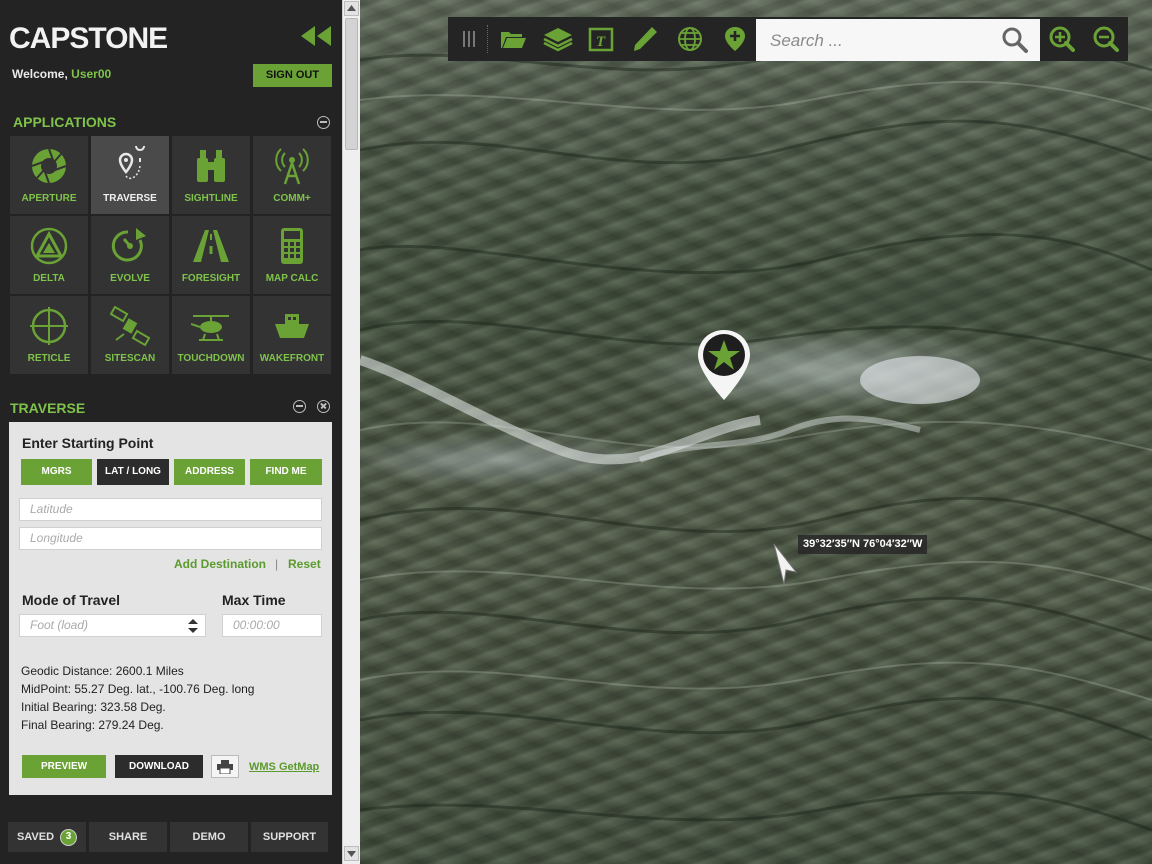  I want to click on app-tile-foresight: FORESIGHT, so click(211, 255).